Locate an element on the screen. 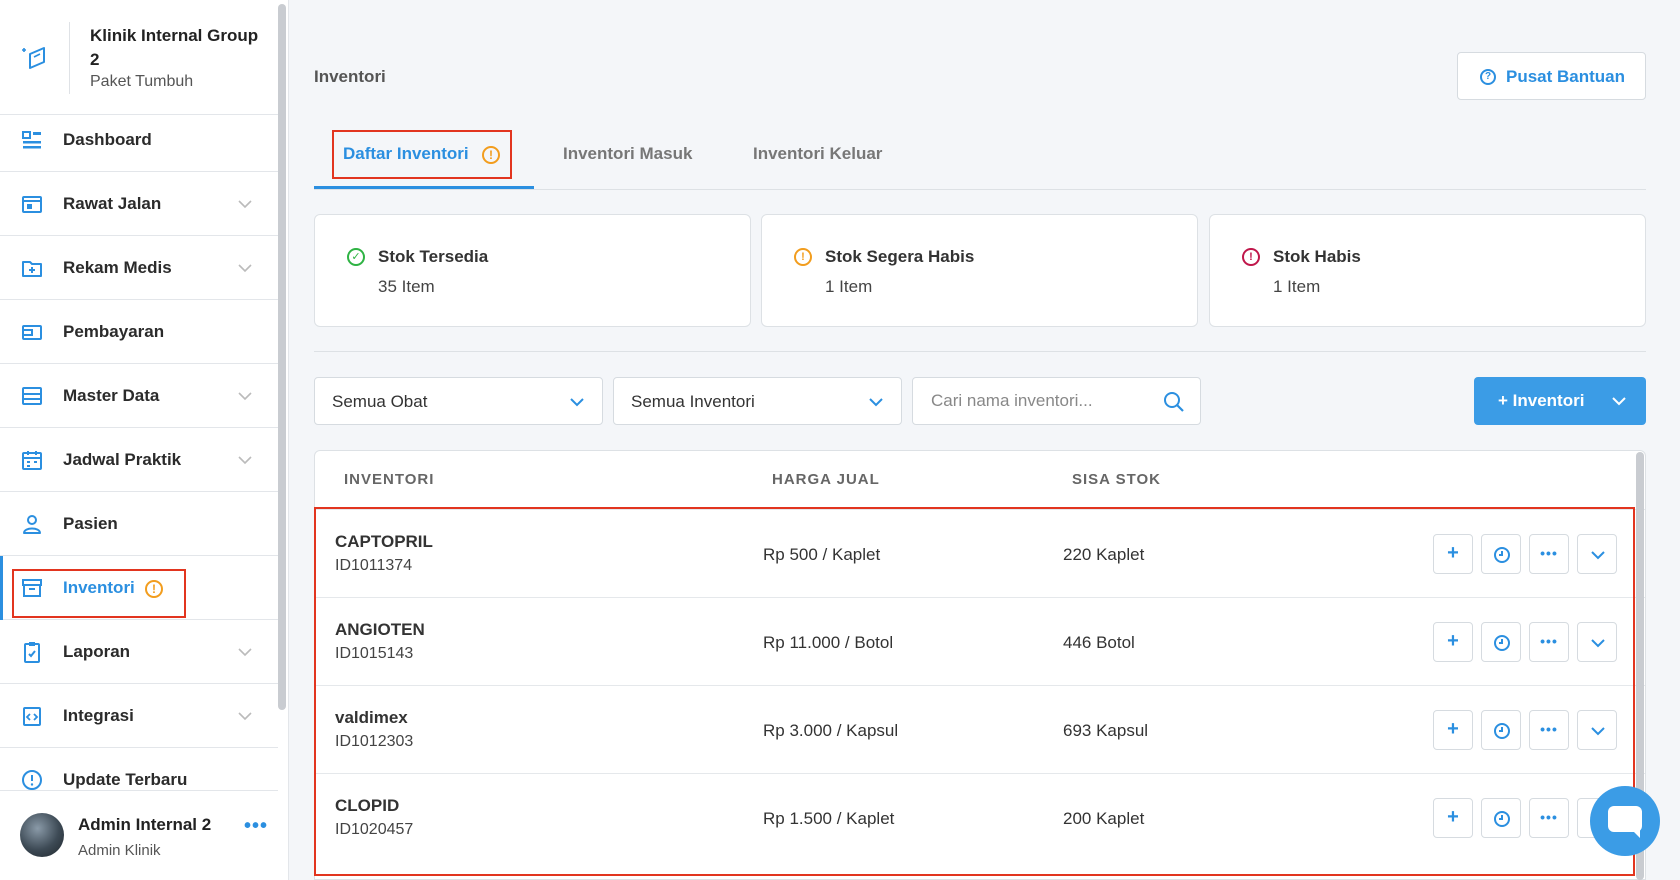  sidebar-scrollbar is located at coordinates (282, 357).